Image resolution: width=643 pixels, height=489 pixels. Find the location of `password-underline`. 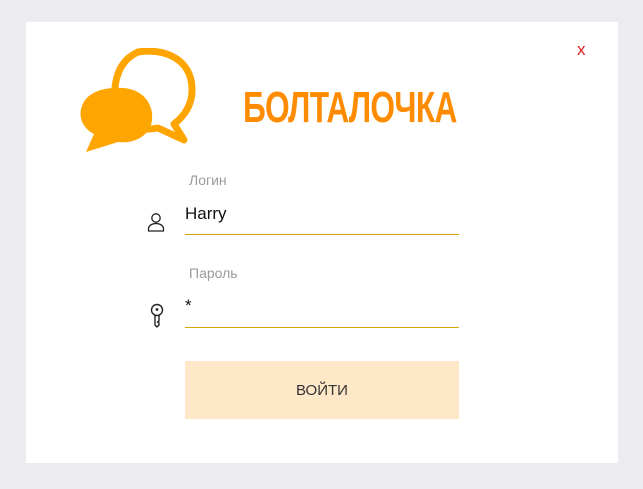

password-underline is located at coordinates (322, 327).